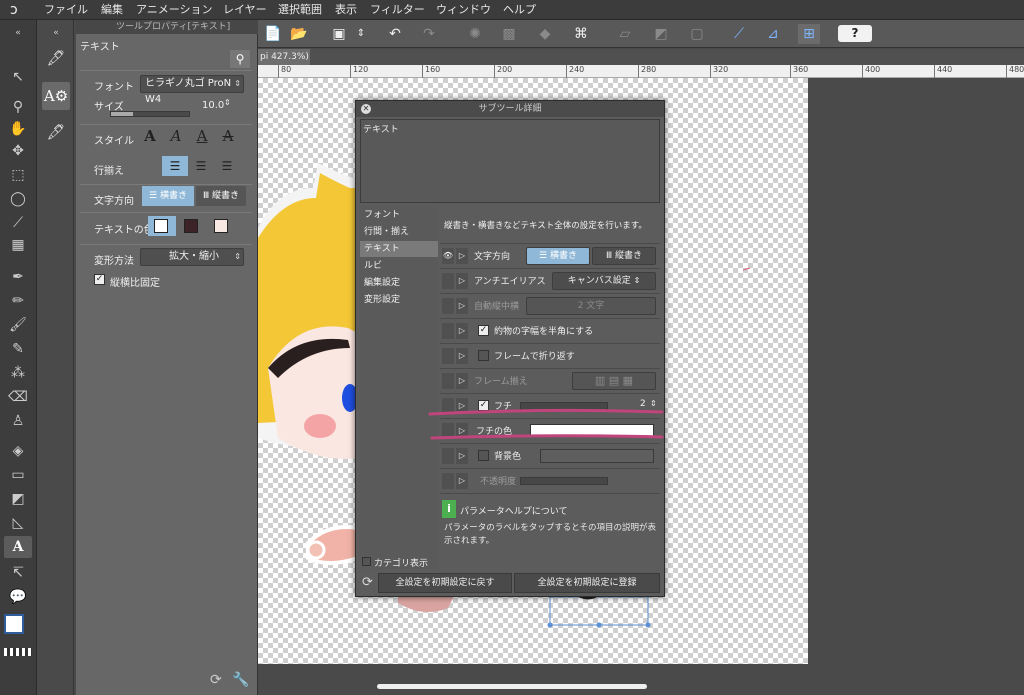 The image size is (1024, 695). What do you see at coordinates (18, 277) in the screenshot?
I see `pen-tool-icon: ✒` at bounding box center [18, 277].